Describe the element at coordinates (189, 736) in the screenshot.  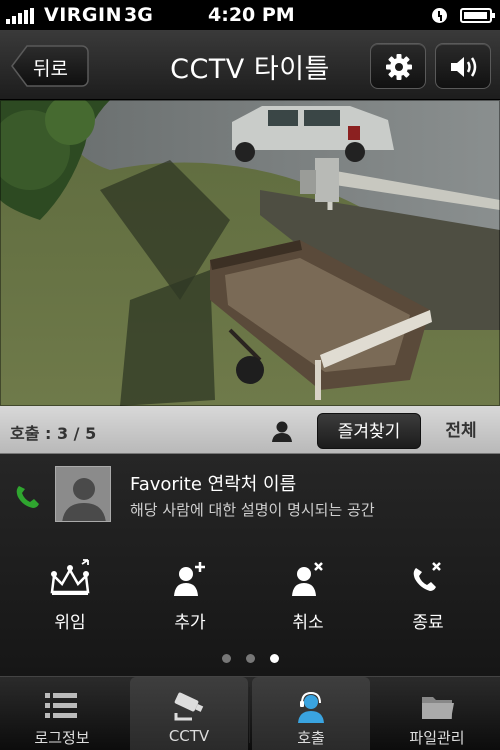
I see `tab-cctv-label: CCTV` at that location.